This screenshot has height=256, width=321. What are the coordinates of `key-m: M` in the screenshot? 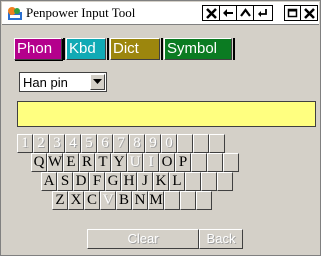 It's located at (156, 200).